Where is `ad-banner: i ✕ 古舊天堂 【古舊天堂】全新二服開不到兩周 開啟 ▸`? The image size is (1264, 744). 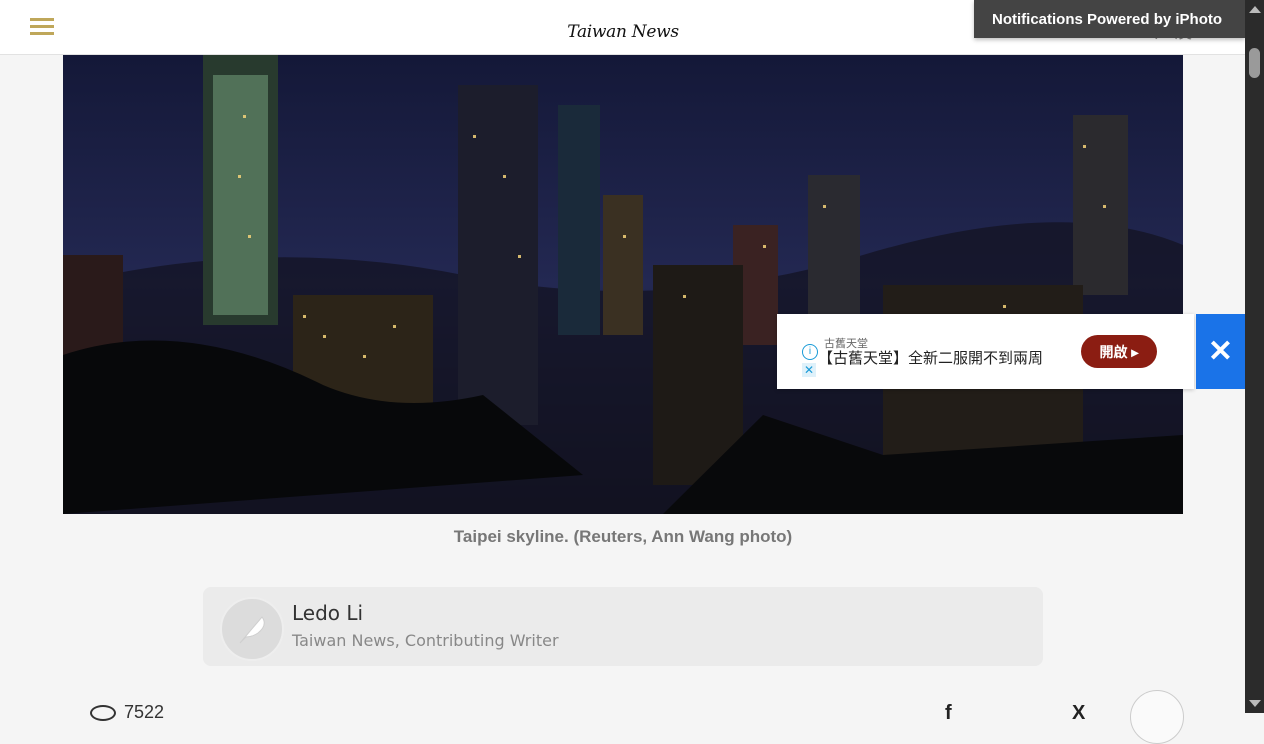 ad-banner: i ✕ 古舊天堂 【古舊天堂】全新二服開不到兩周 開啟 ▸ is located at coordinates (985, 351).